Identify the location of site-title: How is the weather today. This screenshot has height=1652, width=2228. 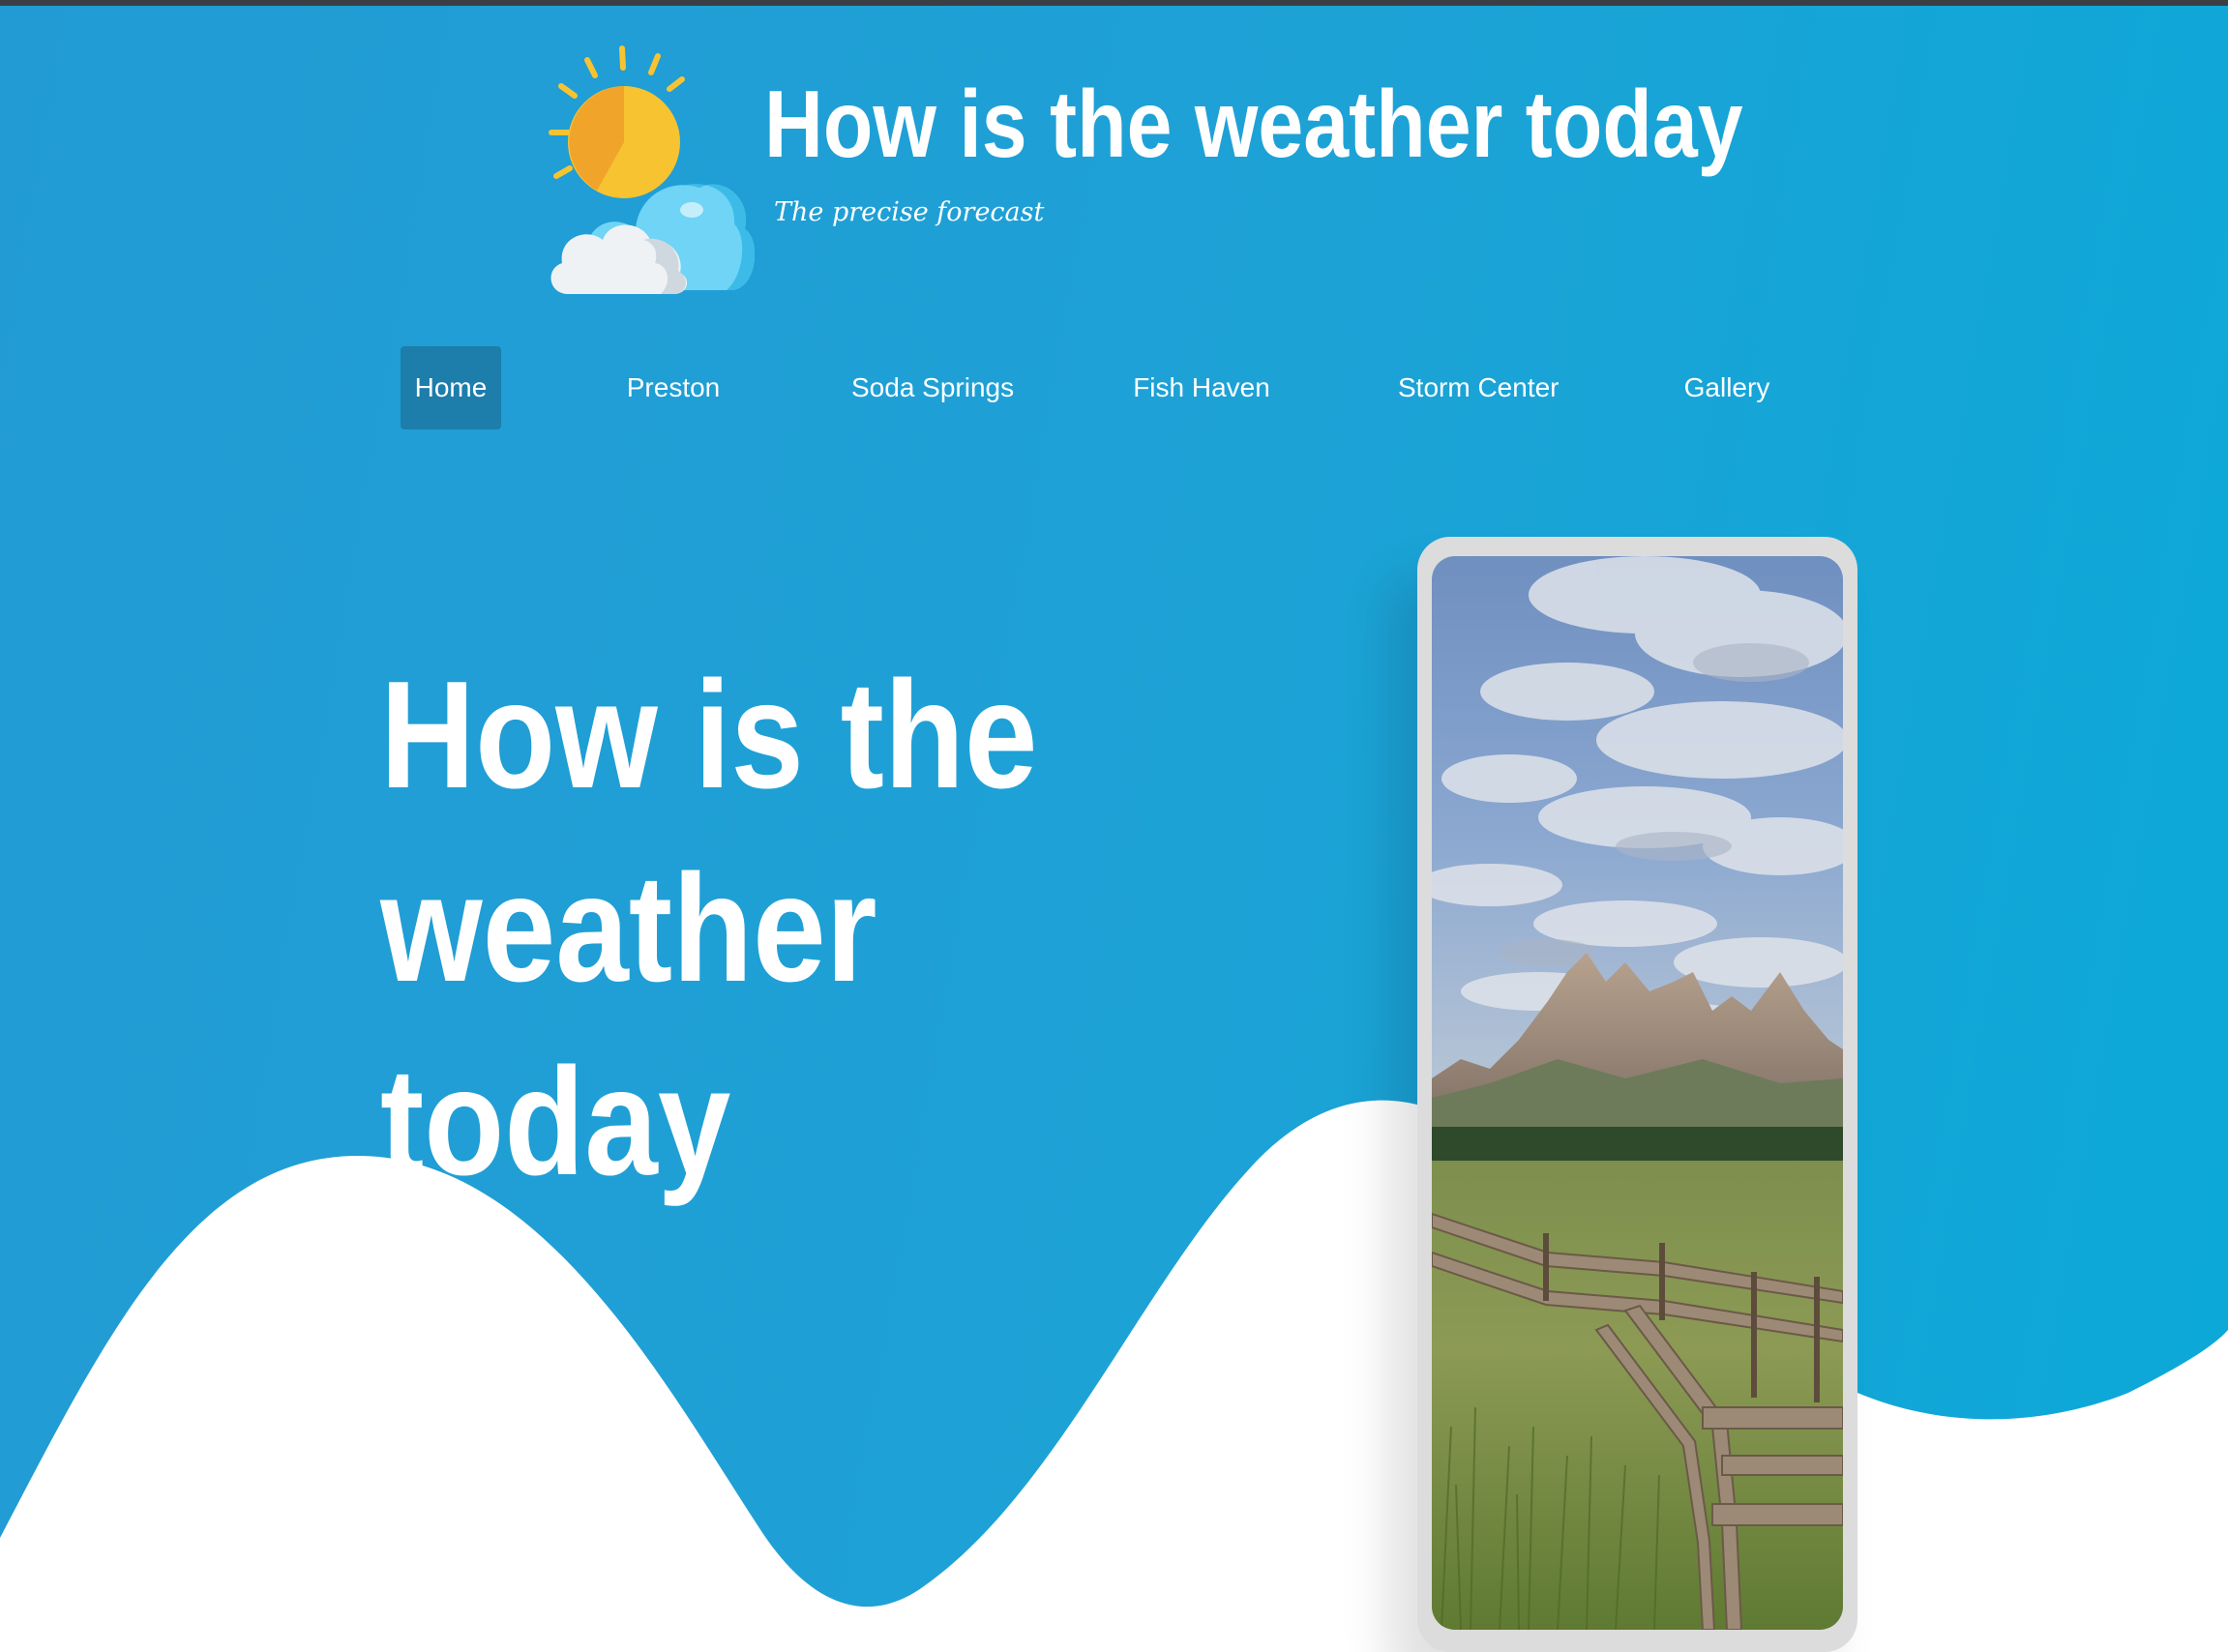
(1253, 124).